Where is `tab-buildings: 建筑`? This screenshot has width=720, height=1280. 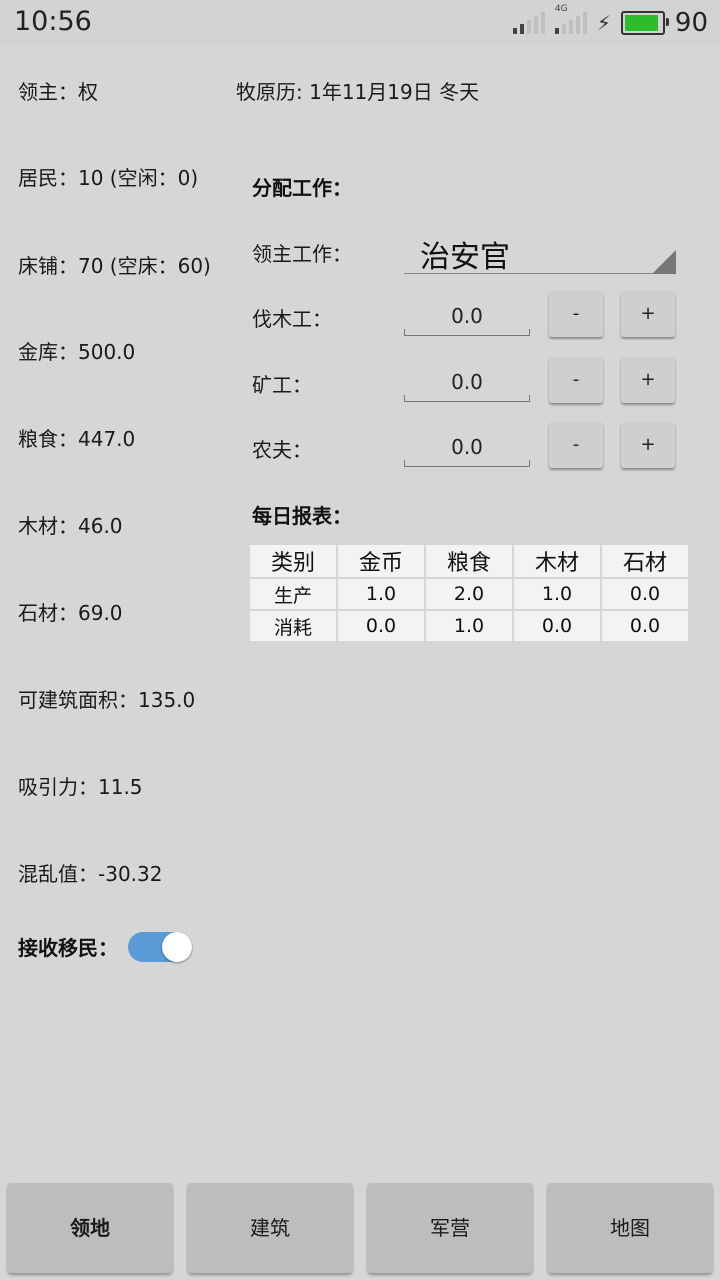
tab-buildings: 建筑 is located at coordinates (270, 1228).